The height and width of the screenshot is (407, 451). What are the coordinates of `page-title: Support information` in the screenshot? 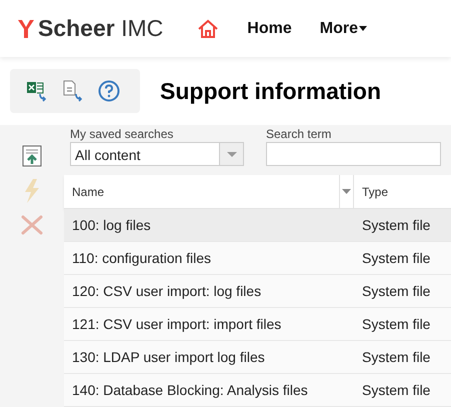 It's located at (271, 91).